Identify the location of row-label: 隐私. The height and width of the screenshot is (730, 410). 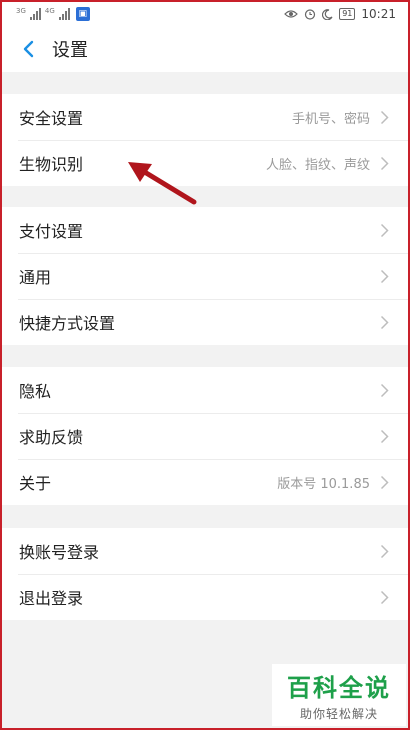
(35, 391).